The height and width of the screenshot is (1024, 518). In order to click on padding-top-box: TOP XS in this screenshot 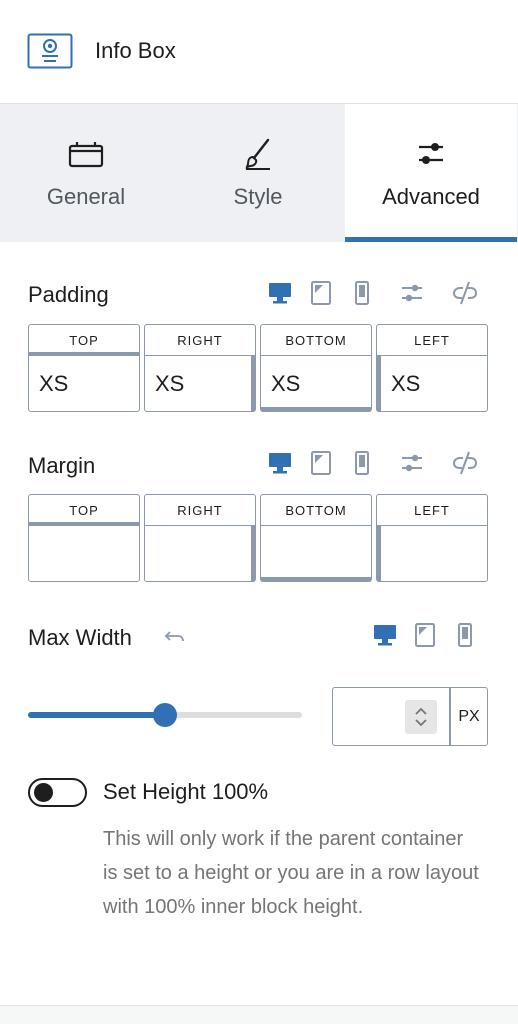, I will do `click(84, 368)`.